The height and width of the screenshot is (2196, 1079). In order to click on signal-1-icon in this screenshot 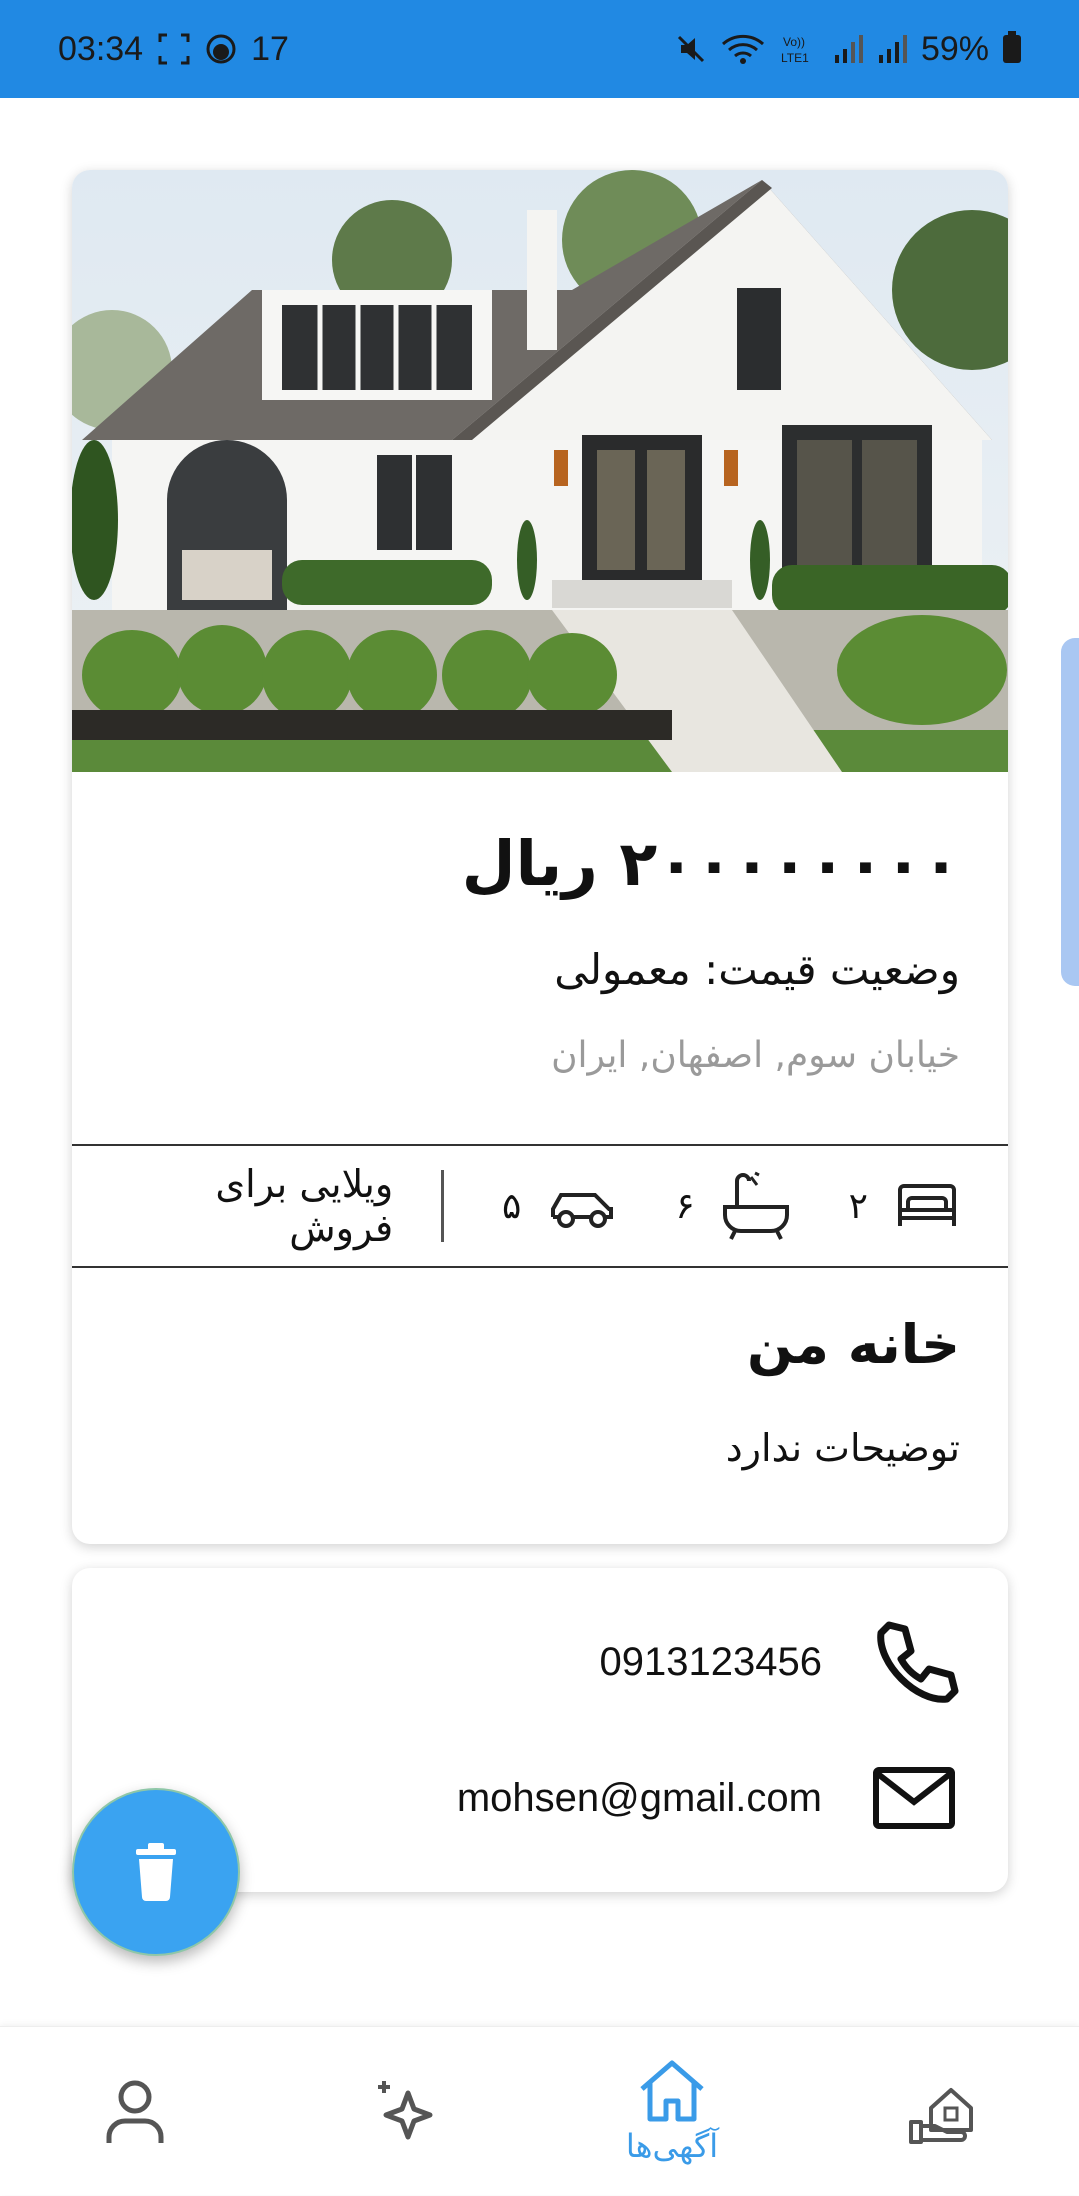, I will do `click(848, 49)`.